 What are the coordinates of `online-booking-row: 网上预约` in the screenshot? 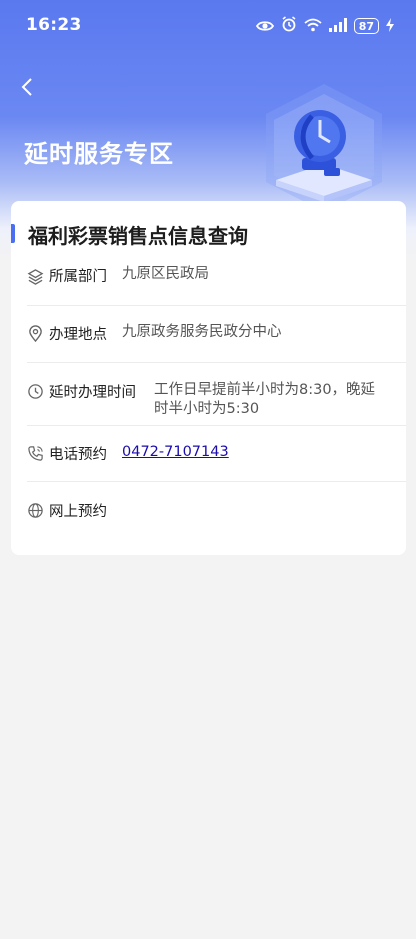 It's located at (208, 510).